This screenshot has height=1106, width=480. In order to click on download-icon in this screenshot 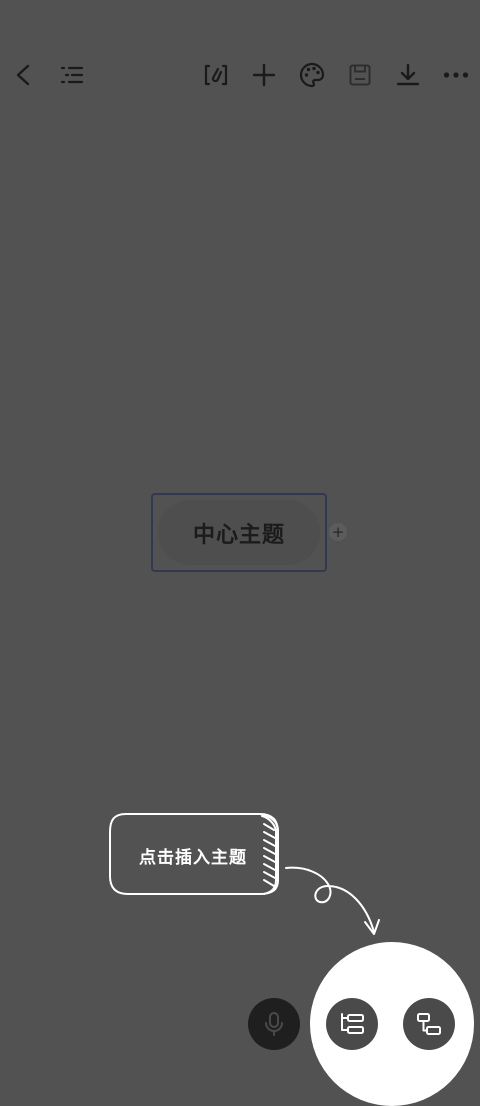, I will do `click(408, 74)`.